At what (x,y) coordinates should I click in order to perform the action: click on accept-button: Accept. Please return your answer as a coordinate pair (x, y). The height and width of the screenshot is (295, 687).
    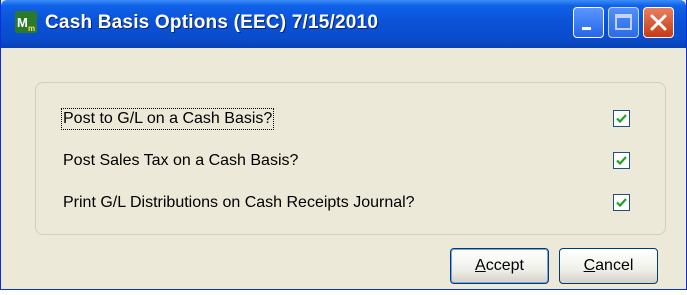
    Looking at the image, I should click on (499, 266).